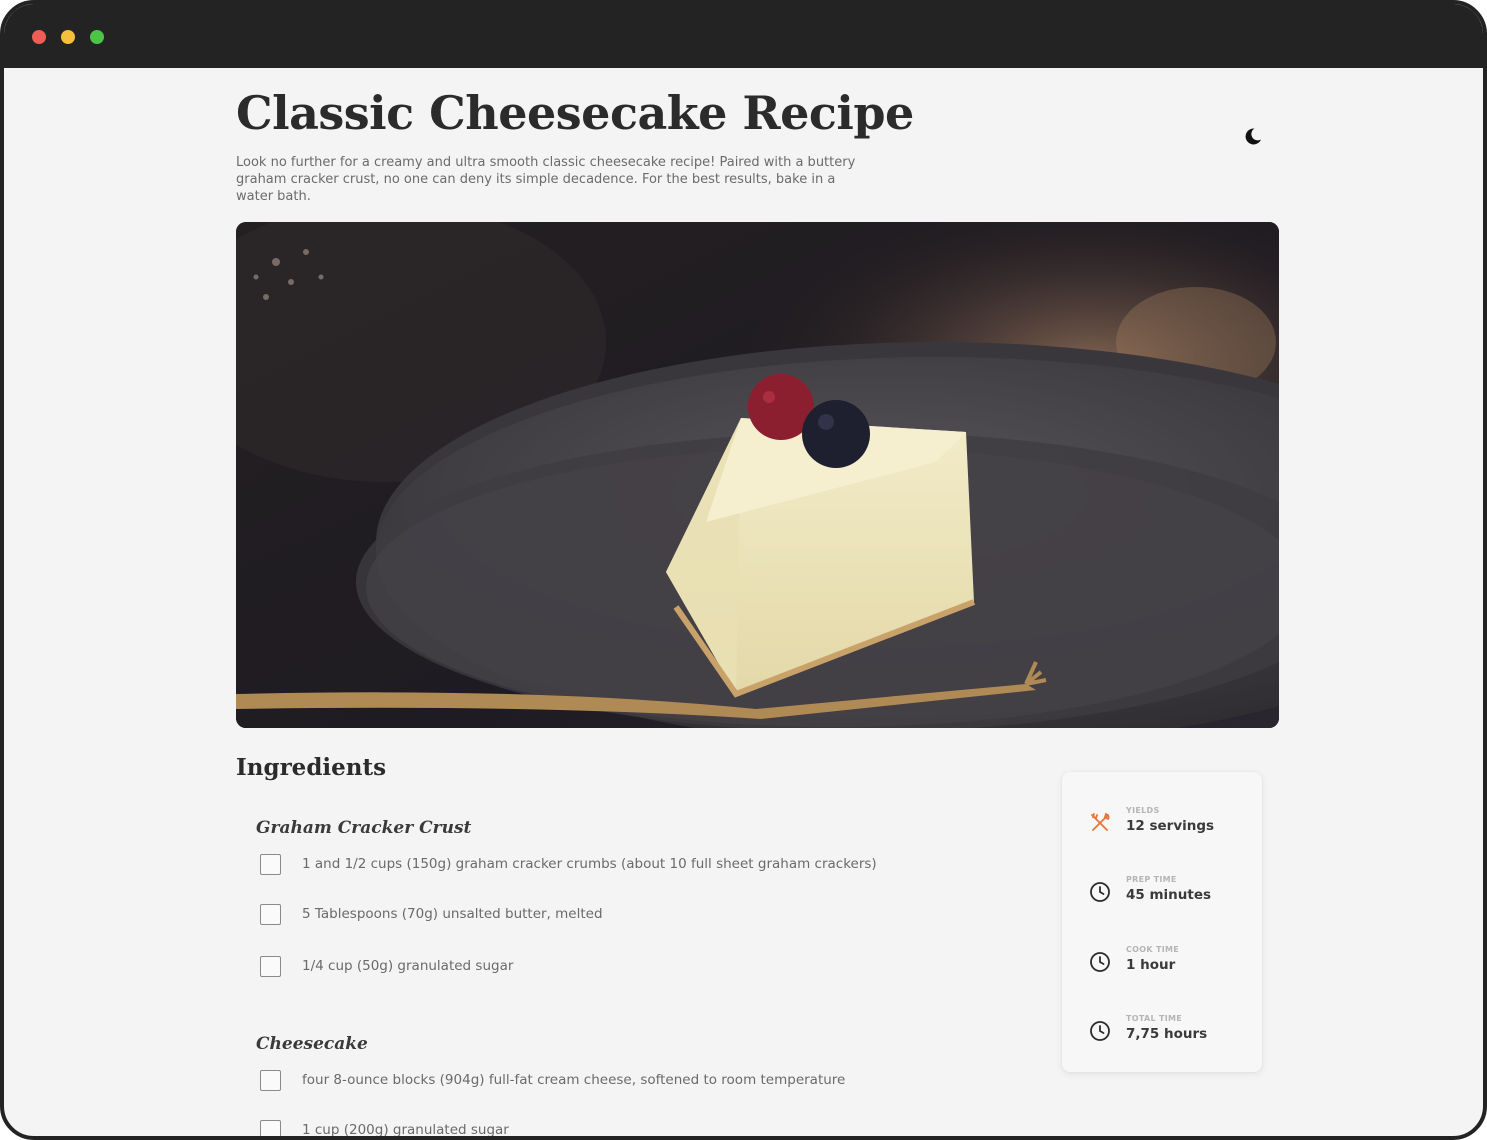  Describe the element at coordinates (1167, 1034) in the screenshot. I see `total-time-value: 7,75 hours` at that location.